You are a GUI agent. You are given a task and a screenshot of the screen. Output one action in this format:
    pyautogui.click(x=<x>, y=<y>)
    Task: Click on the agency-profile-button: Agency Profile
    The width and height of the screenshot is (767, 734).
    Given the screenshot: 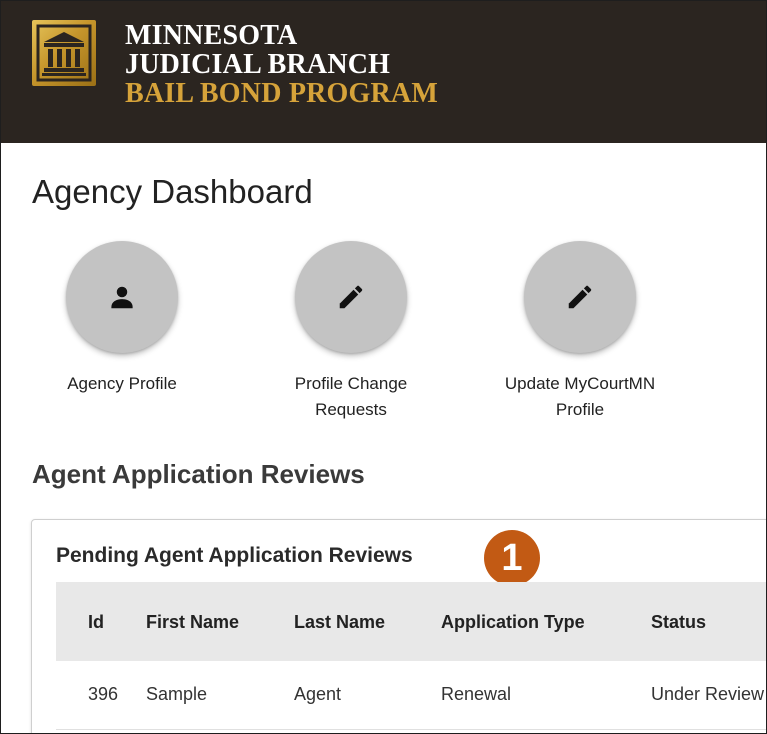 What is the action you would take?
    pyautogui.click(x=122, y=319)
    